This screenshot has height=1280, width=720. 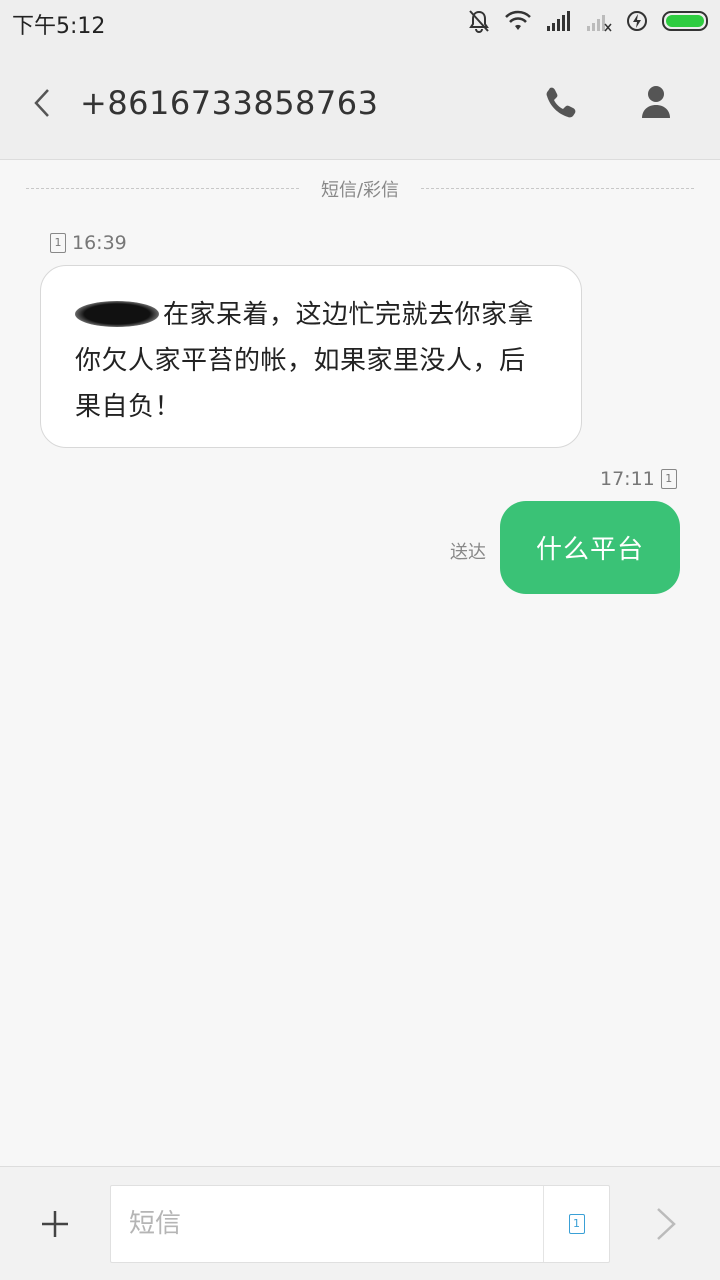 What do you see at coordinates (468, 552) in the screenshot?
I see `delivery-status: 送达` at bounding box center [468, 552].